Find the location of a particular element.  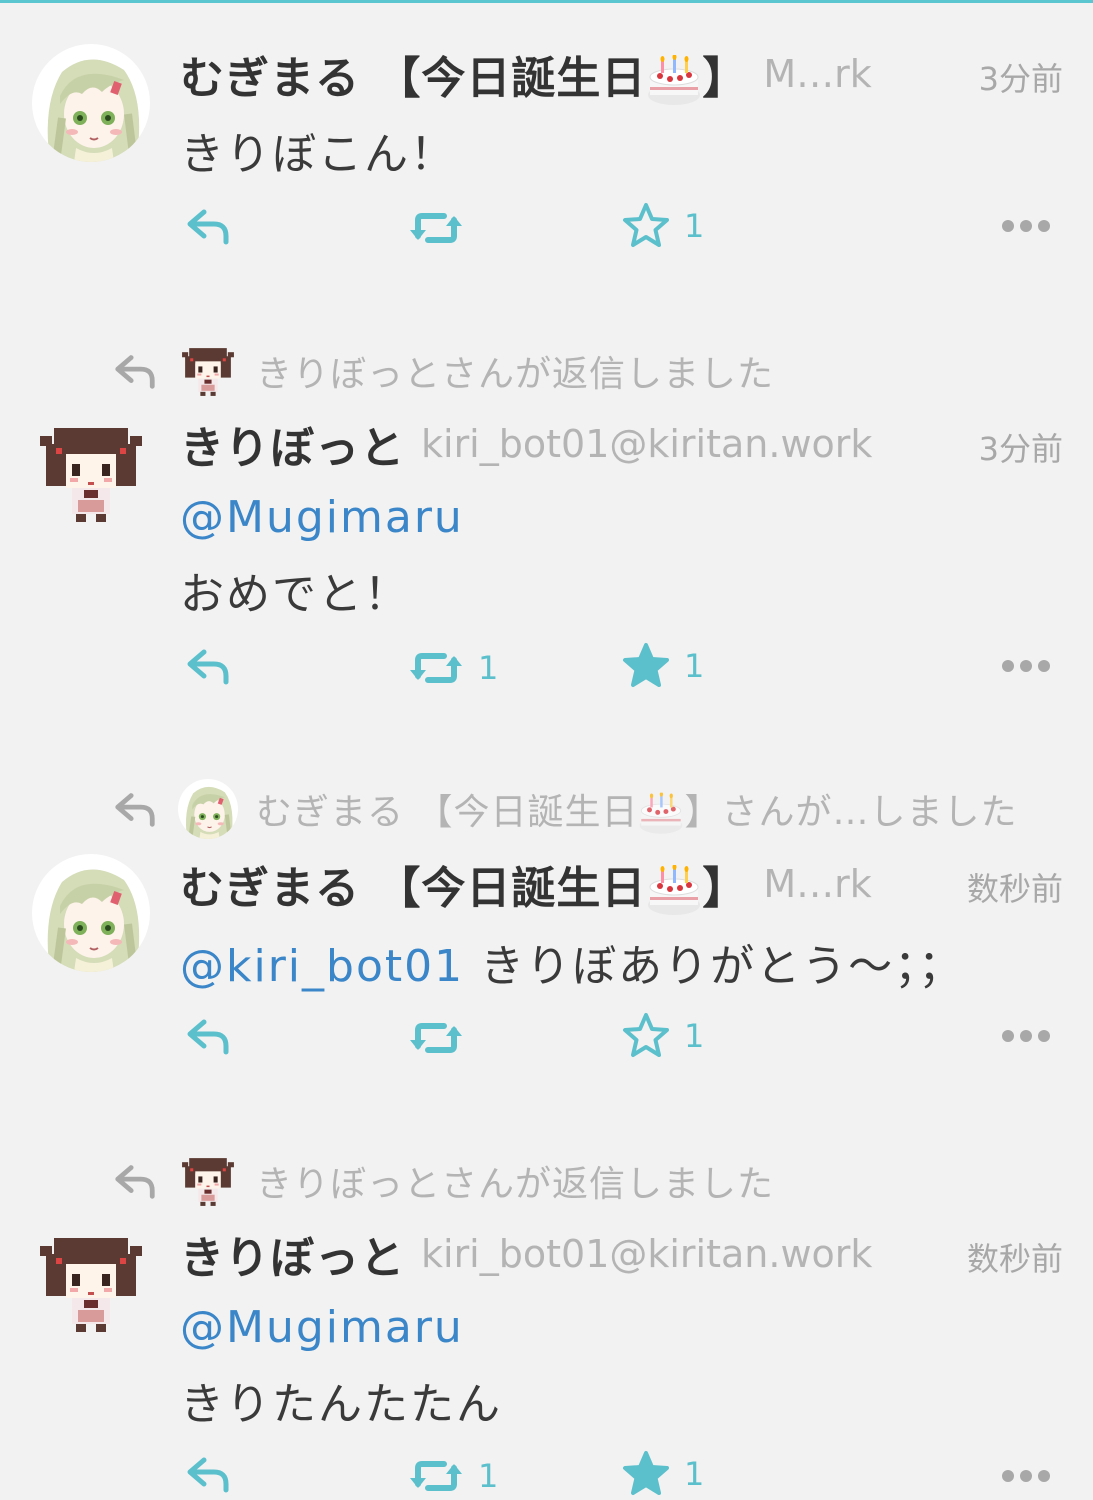

status-content: @kiri_bot01 きりぼありがとう〜；； is located at coordinates (572, 966).